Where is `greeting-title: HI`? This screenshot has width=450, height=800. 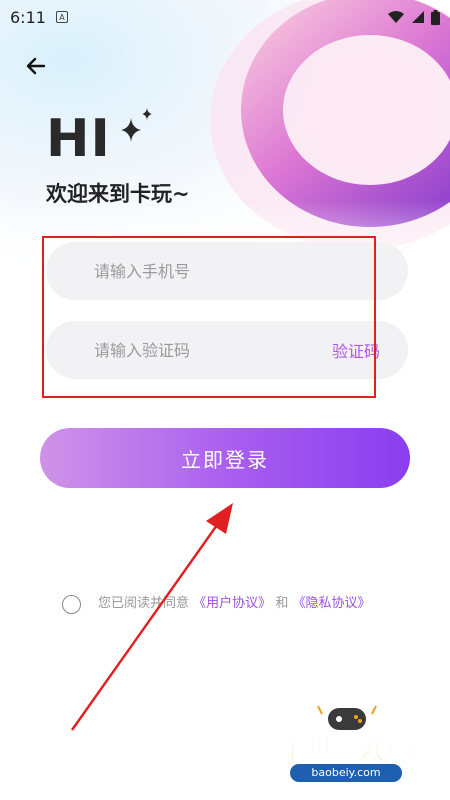 greeting-title: HI is located at coordinates (78, 139).